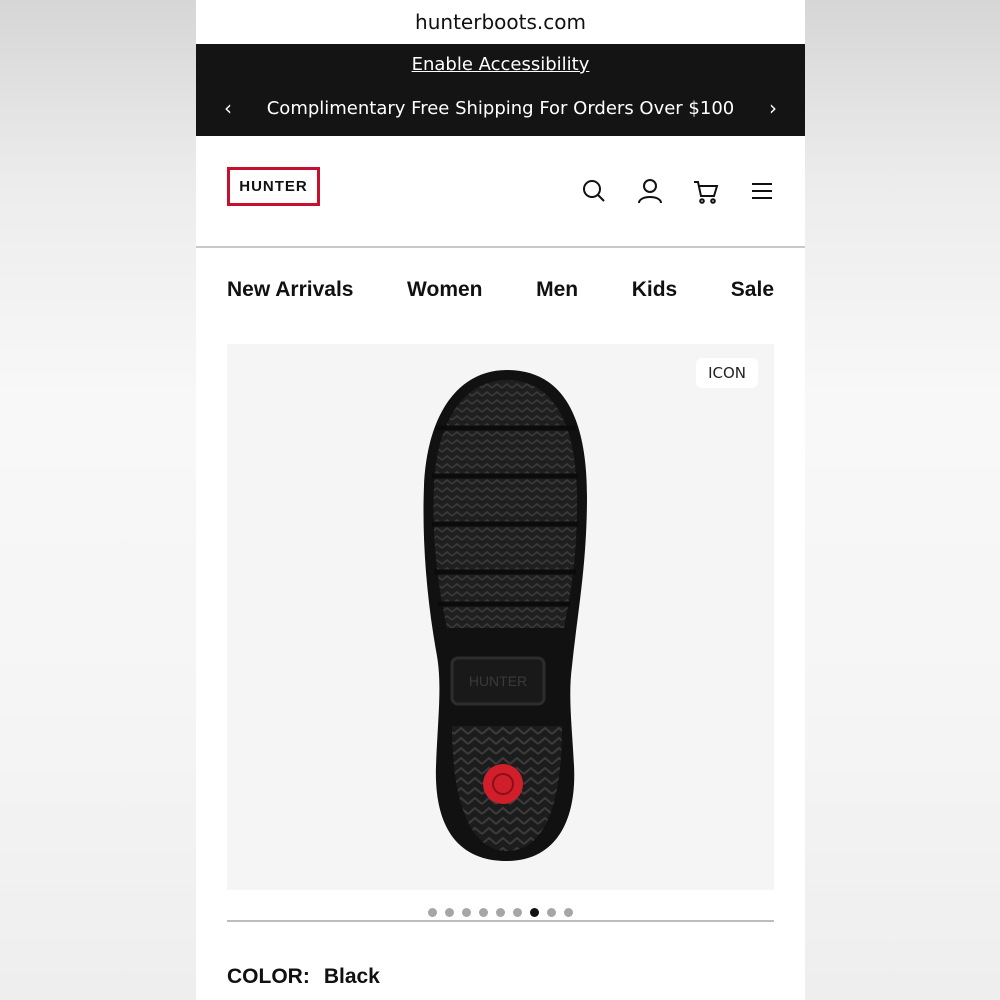 This screenshot has height=1000, width=1000. I want to click on browser-url-bar: hunterboots.com, so click(500, 22).